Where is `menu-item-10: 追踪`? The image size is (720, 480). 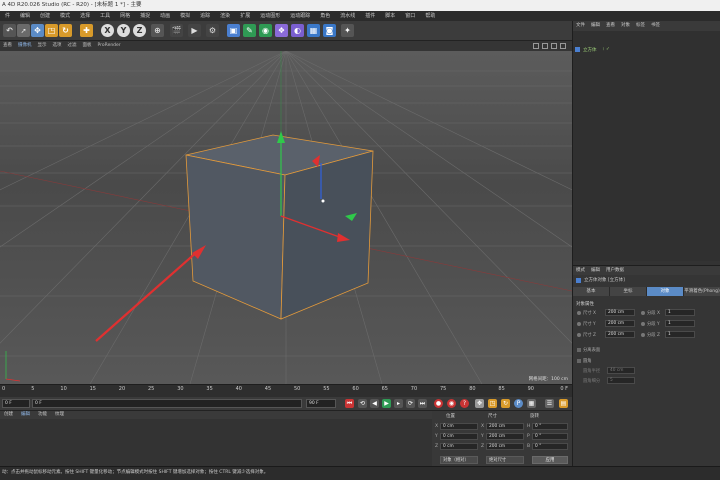
menu-item-10: 追踪 is located at coordinates (205, 16).